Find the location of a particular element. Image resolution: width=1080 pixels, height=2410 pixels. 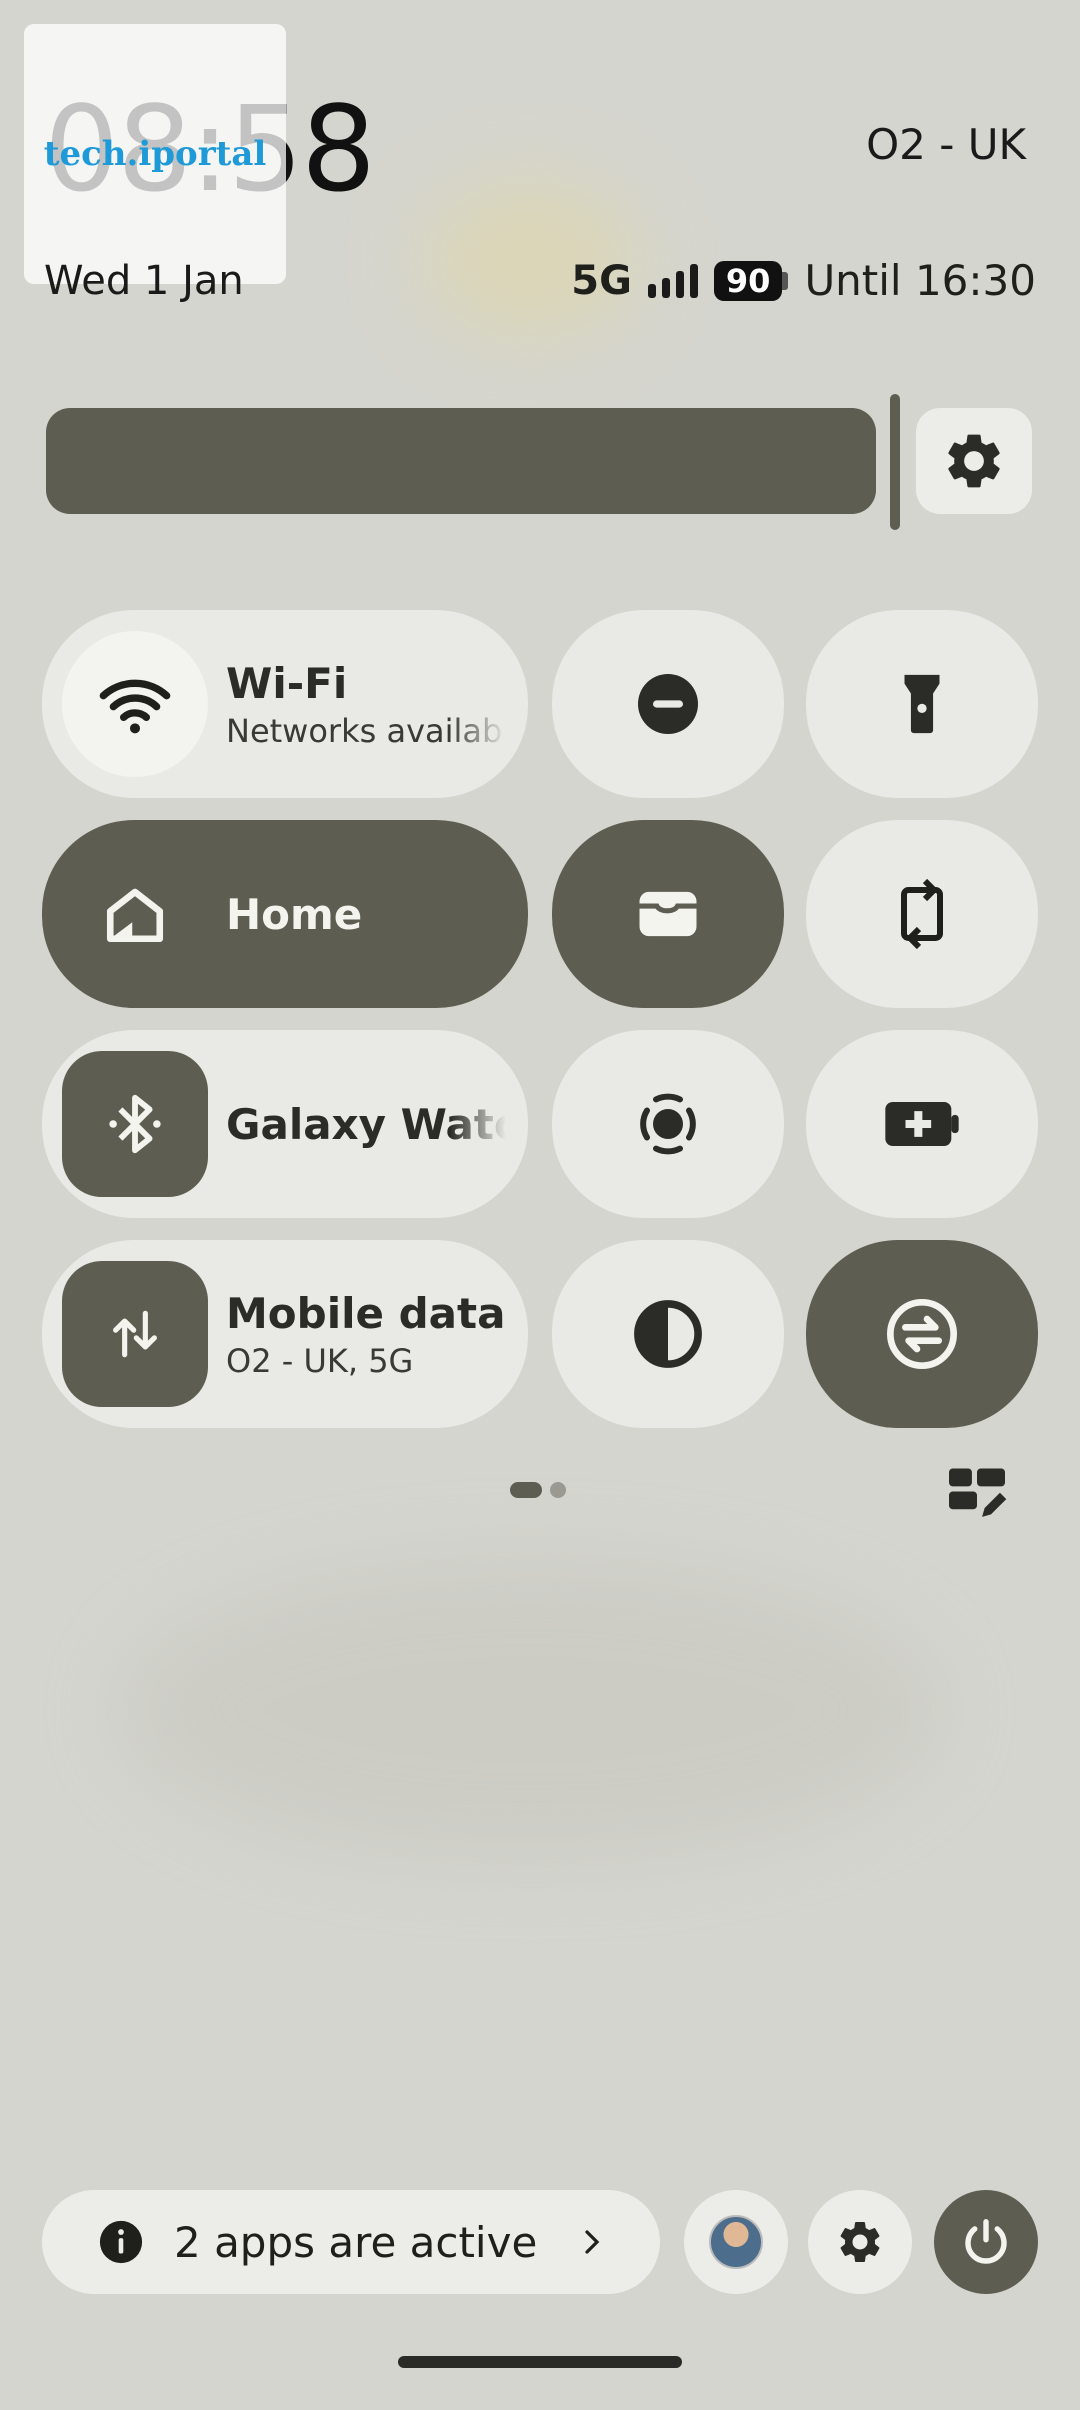

flashlight-icon is located at coordinates (922, 704).